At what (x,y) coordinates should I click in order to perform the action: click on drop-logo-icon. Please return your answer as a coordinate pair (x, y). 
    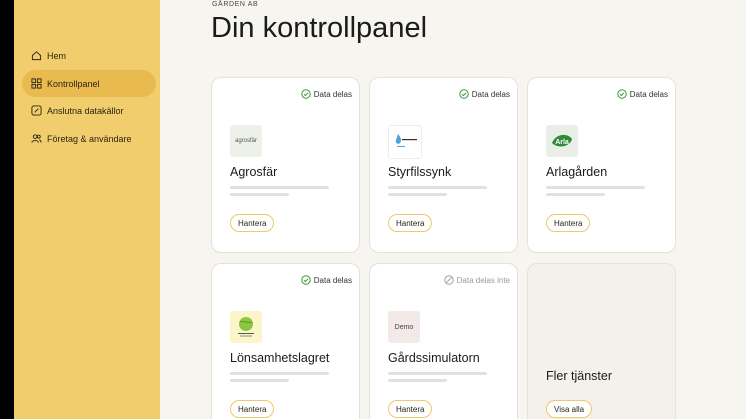
    Looking at the image, I should click on (406, 140).